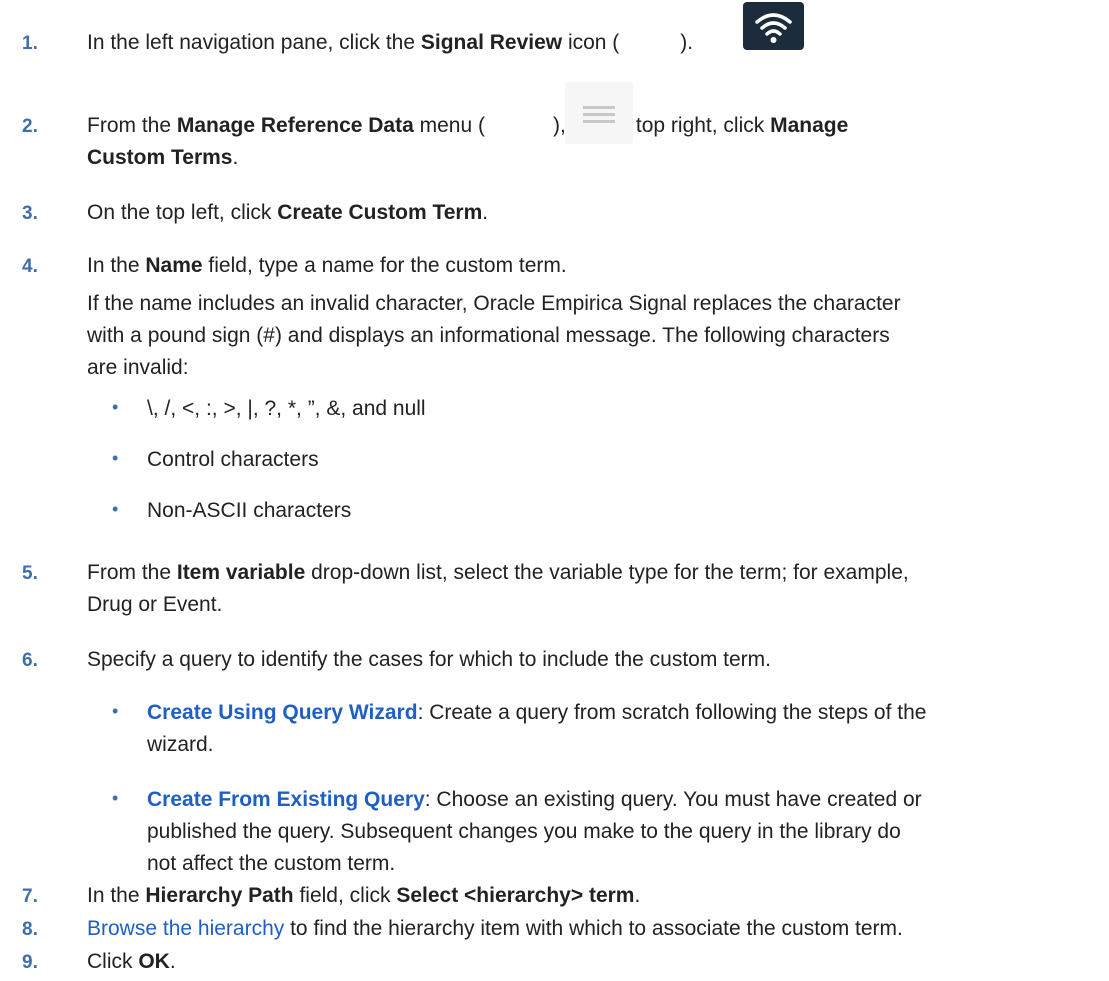 The image size is (1109, 981). Describe the element at coordinates (30, 896) in the screenshot. I see `step-number: 7.` at that location.